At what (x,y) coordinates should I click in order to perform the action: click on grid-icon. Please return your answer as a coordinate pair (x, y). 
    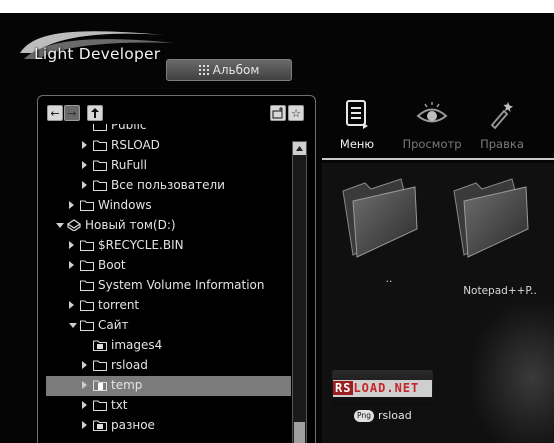
    Looking at the image, I should click on (203, 70).